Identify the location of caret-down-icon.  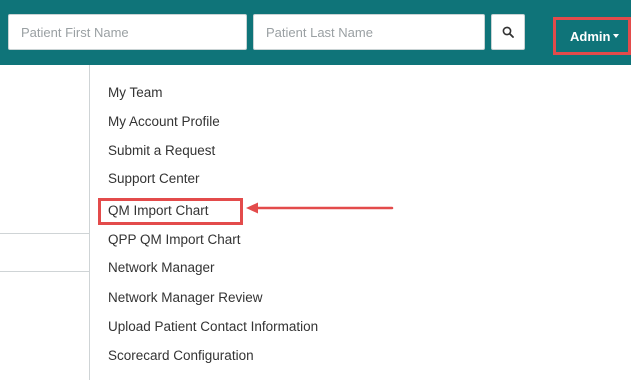
(616, 36).